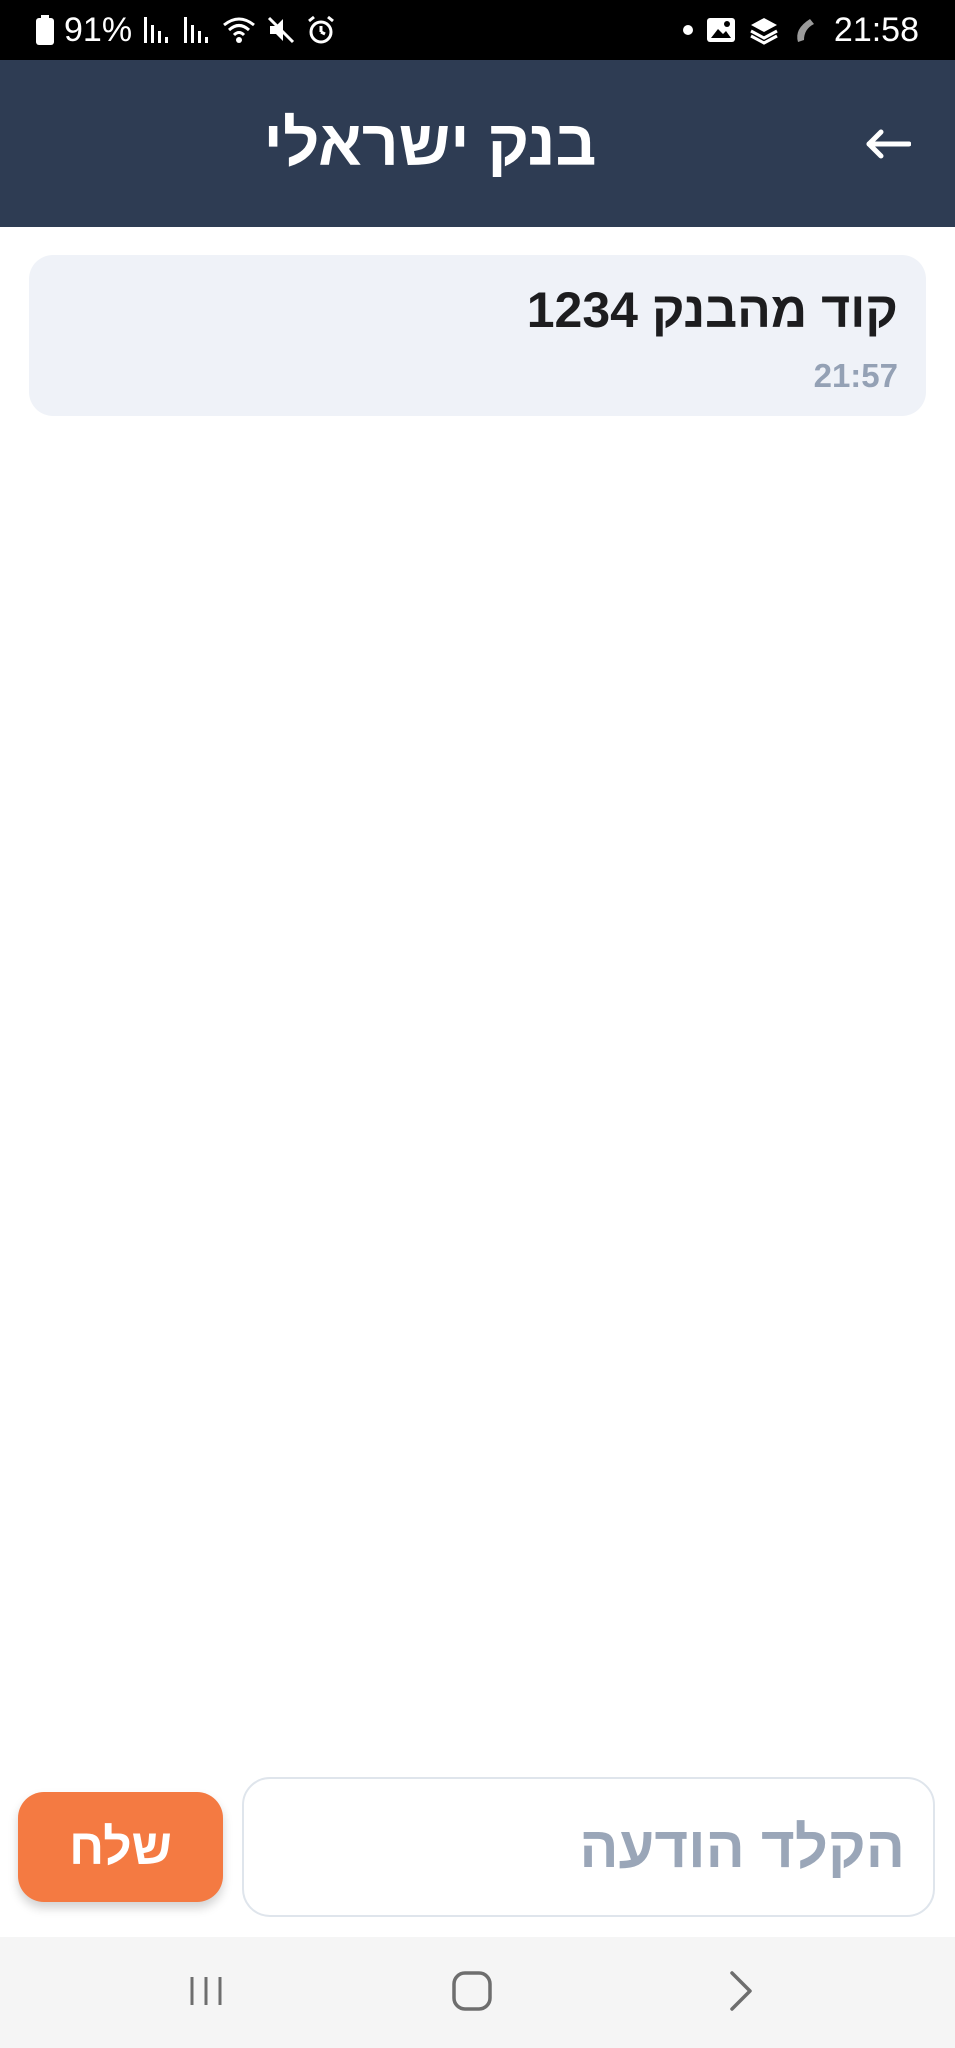 This screenshot has width=955, height=2048. What do you see at coordinates (98, 30) in the screenshot?
I see `battery-percentage: 91%` at bounding box center [98, 30].